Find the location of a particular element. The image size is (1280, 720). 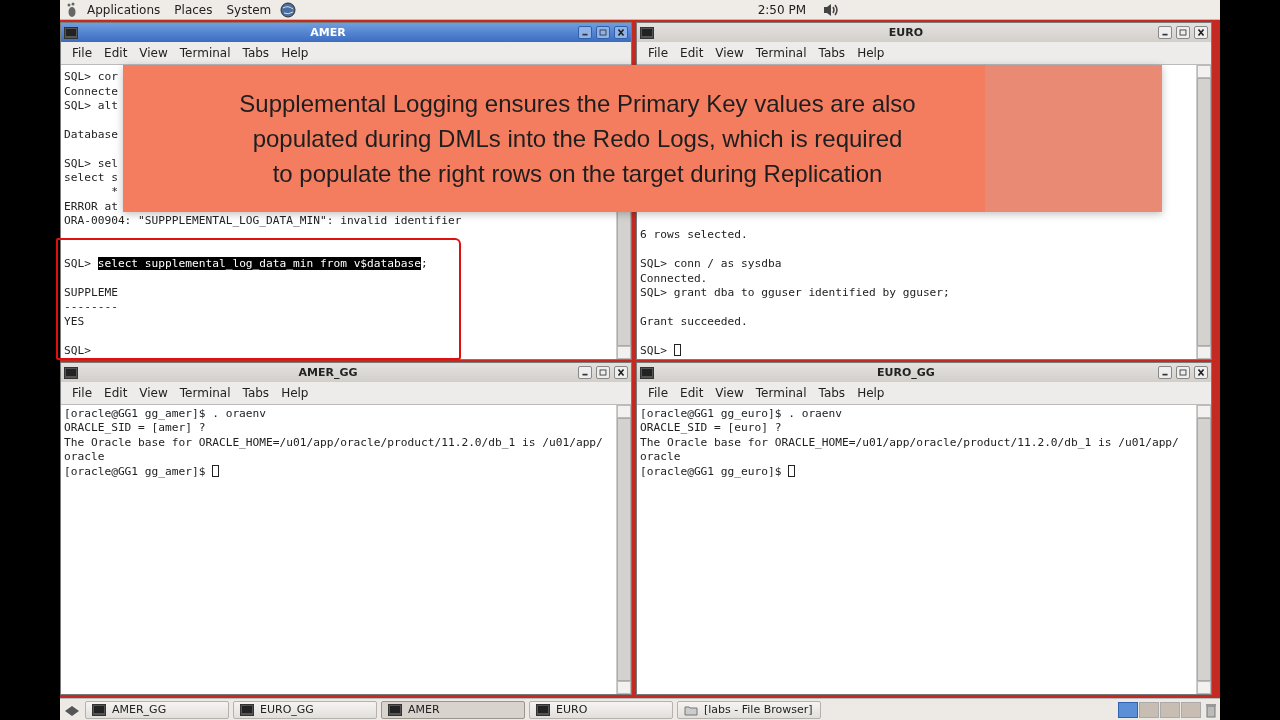

terminal-line: [oracle@GG1 gg_euro]$ . oraenv is located at coordinates (741, 414).